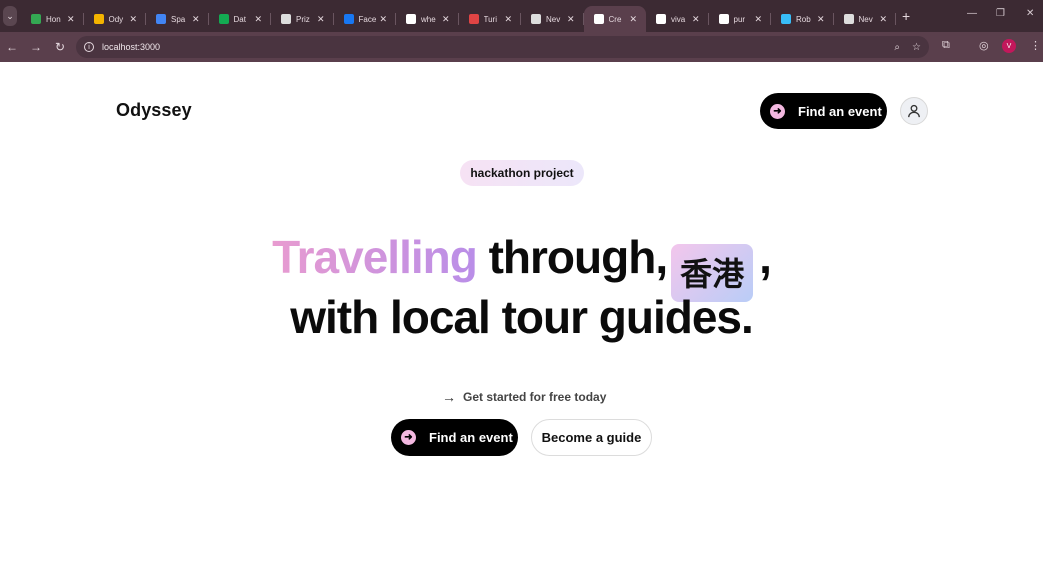  What do you see at coordinates (661, 19) in the screenshot?
I see `github-icon` at bounding box center [661, 19].